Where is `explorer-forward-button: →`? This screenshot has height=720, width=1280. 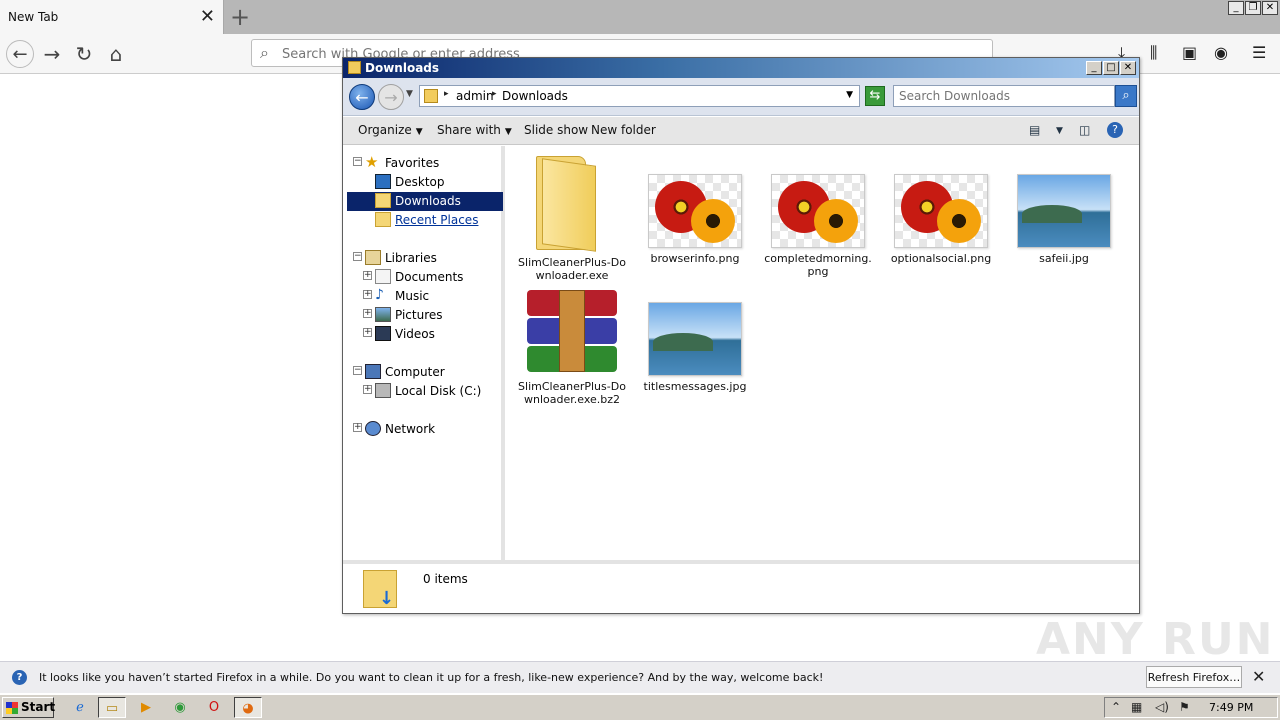 explorer-forward-button: → is located at coordinates (391, 97).